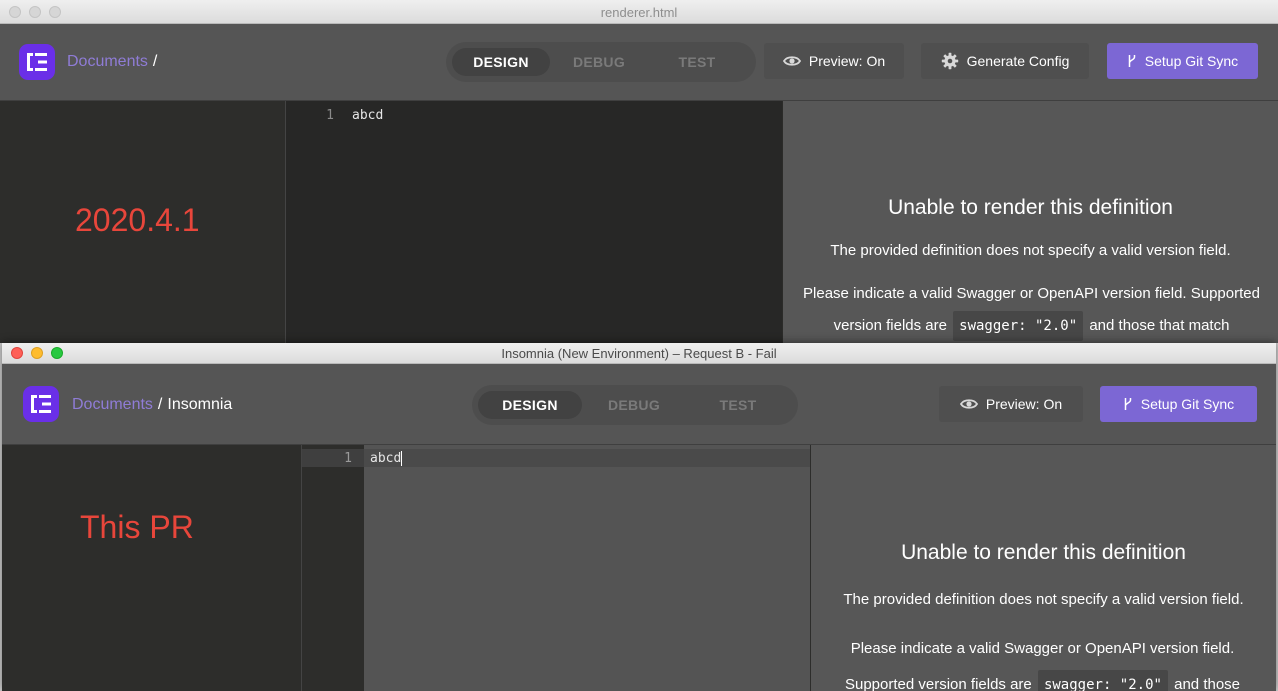  Describe the element at coordinates (1207, 683) in the screenshot. I see `hint-suffix: and those` at that location.